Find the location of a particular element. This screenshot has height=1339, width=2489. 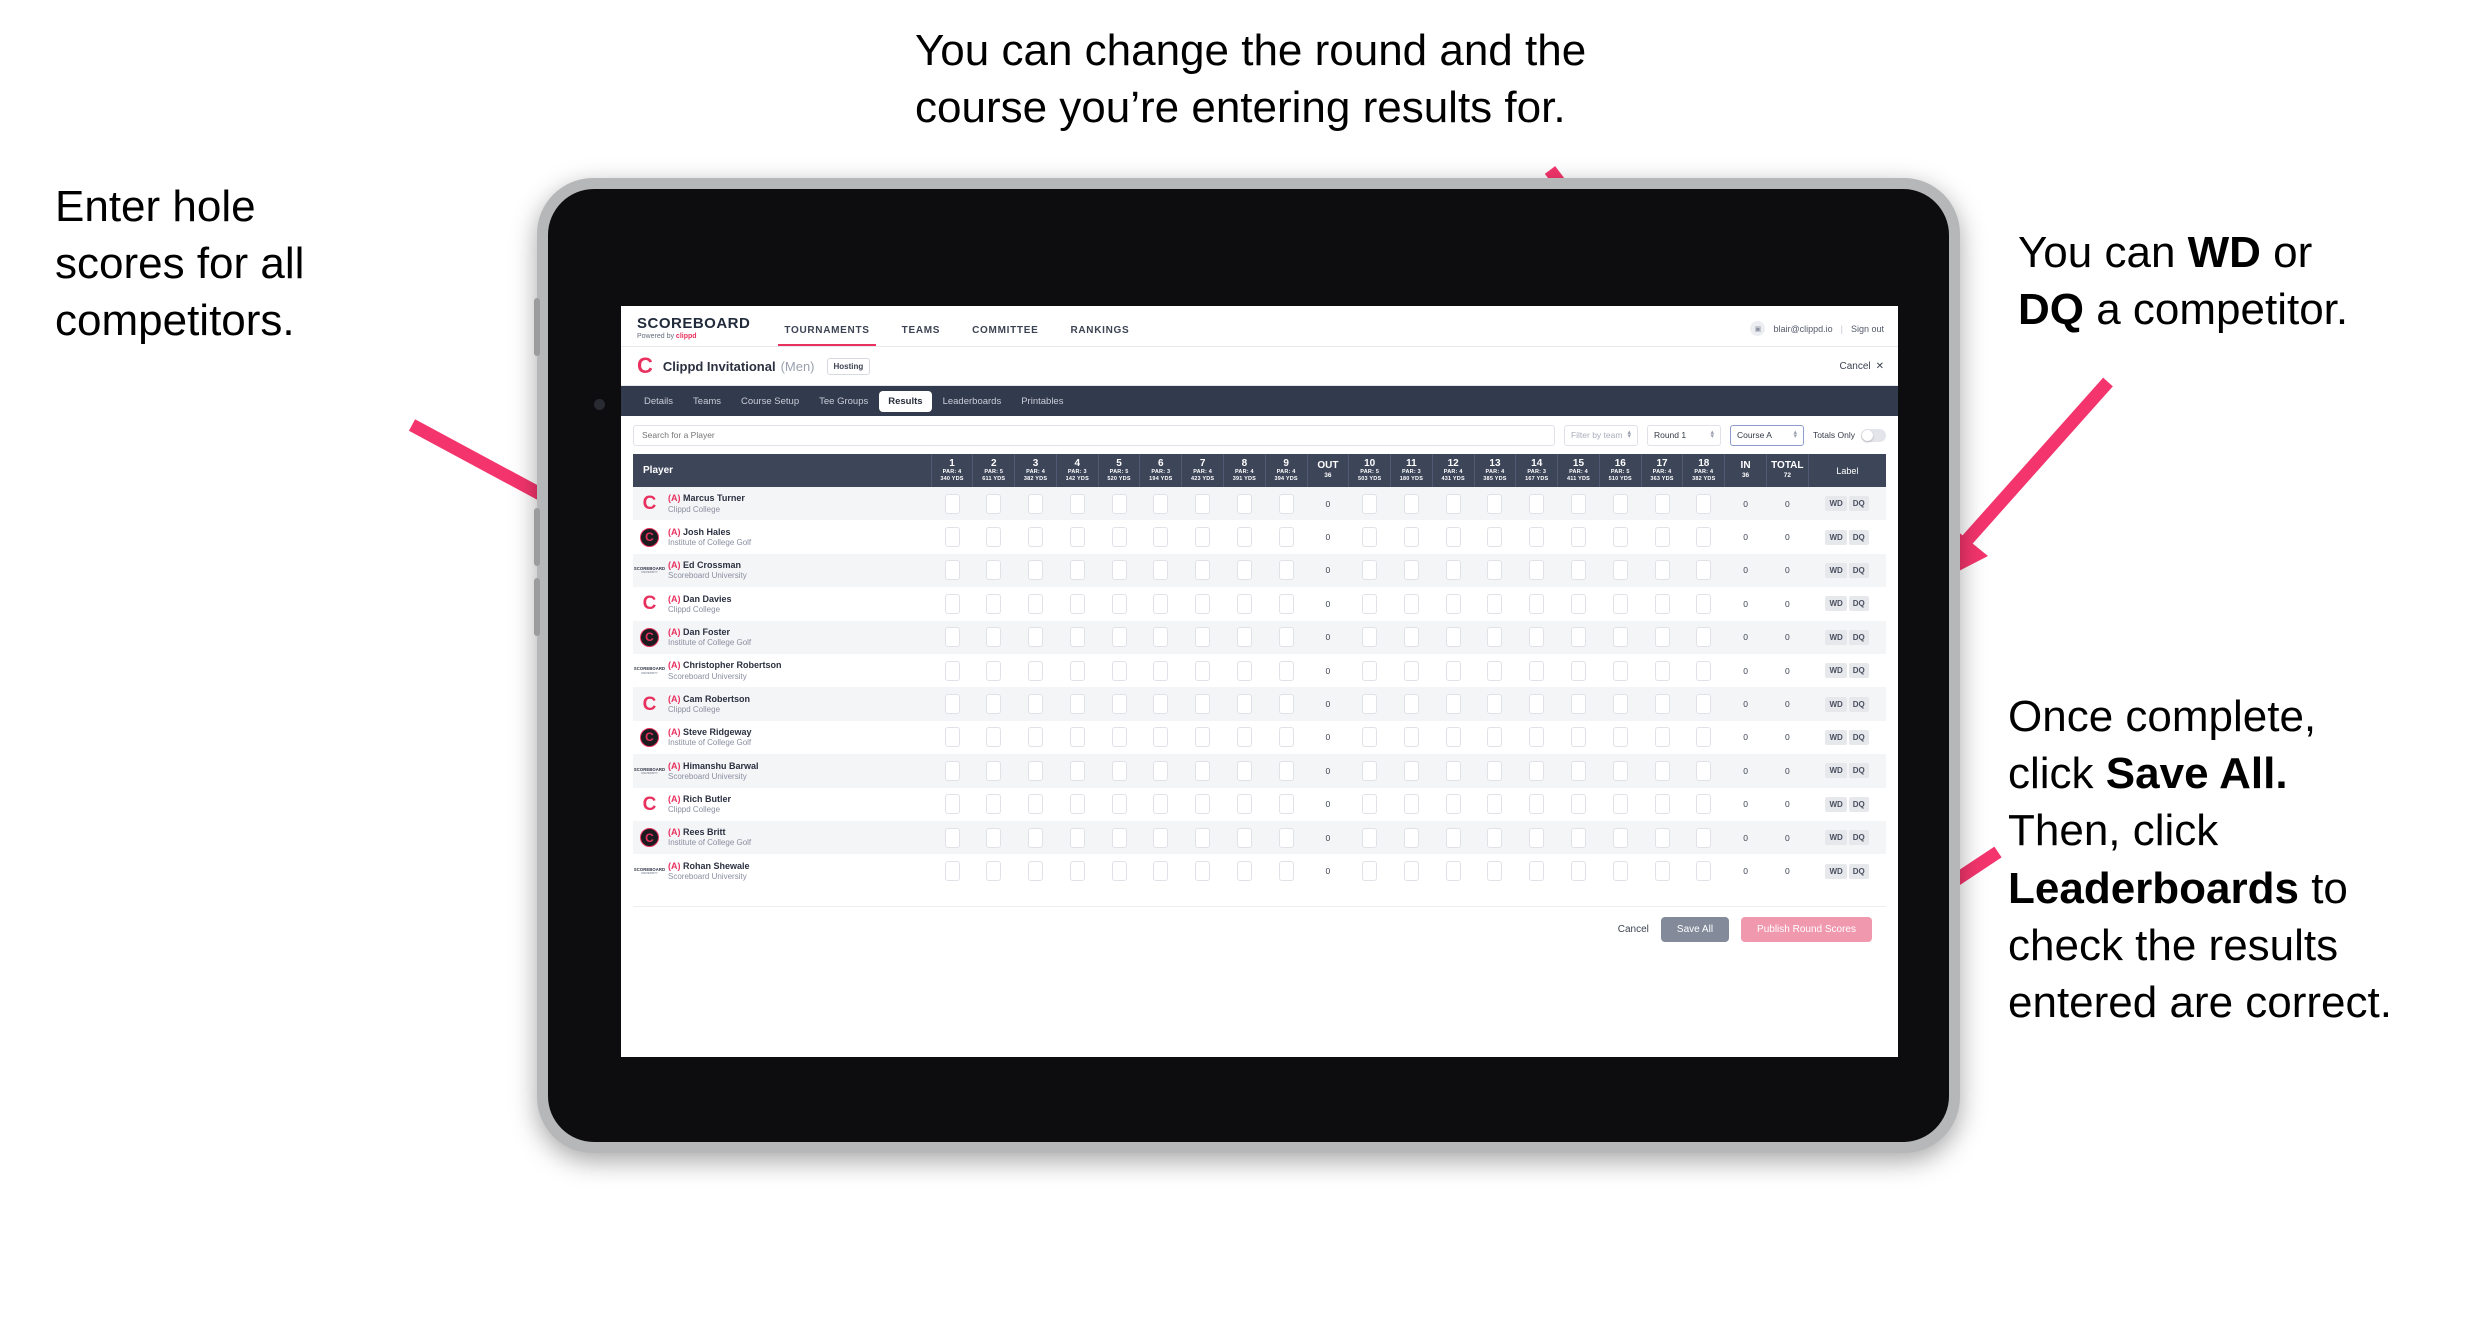

team-filter-select: Filter by team ▴ ▾ is located at coordinates (1600, 435).